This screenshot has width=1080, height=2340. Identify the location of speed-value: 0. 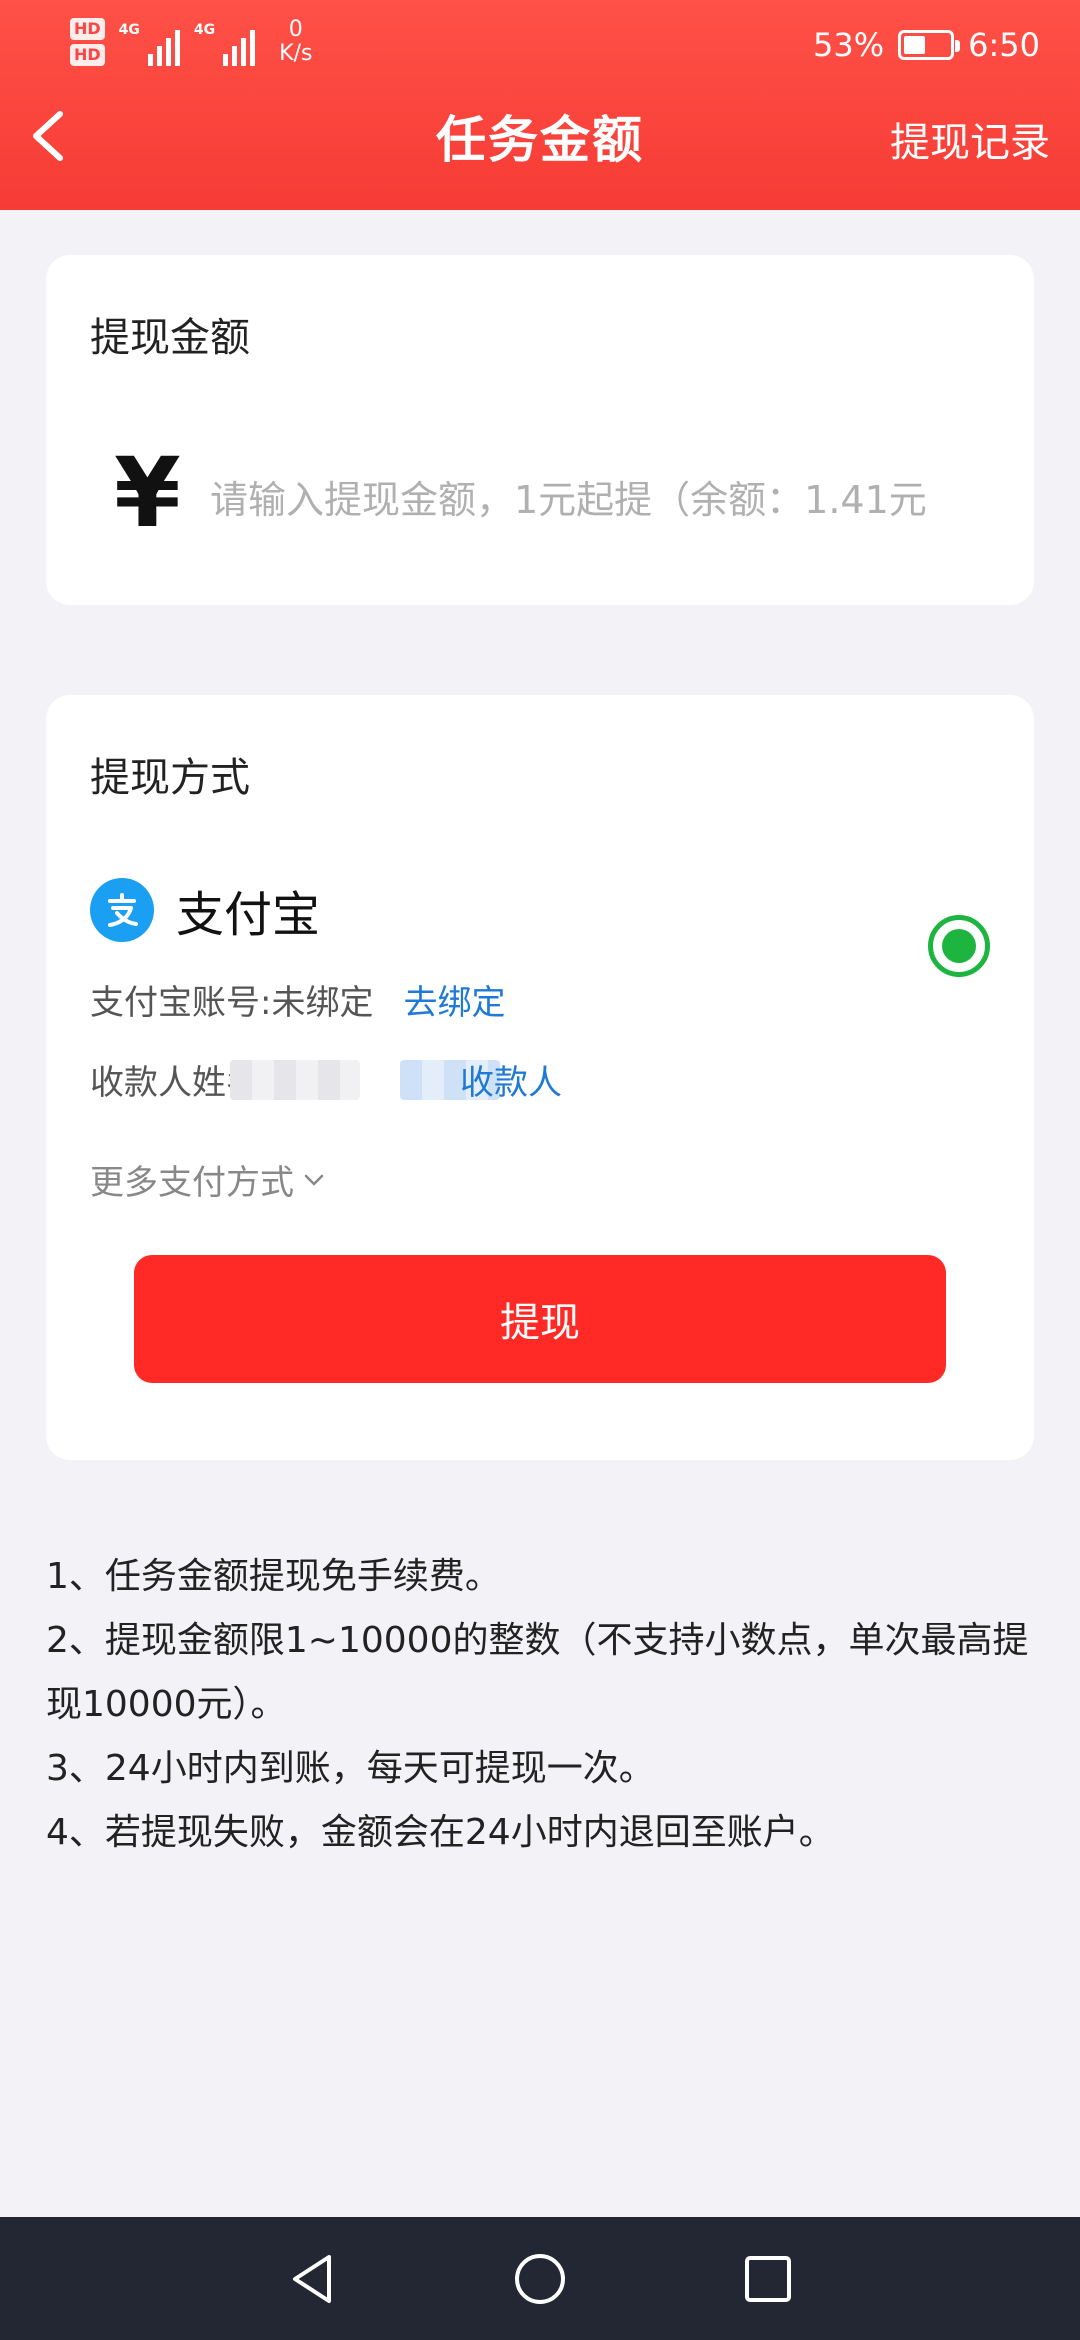
(295, 29).